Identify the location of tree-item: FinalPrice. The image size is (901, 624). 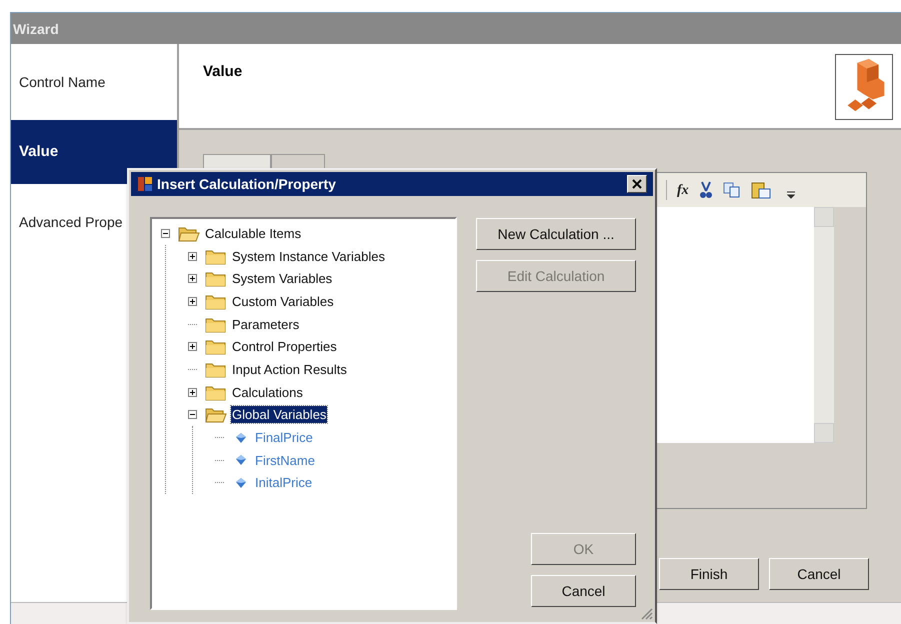
(284, 437).